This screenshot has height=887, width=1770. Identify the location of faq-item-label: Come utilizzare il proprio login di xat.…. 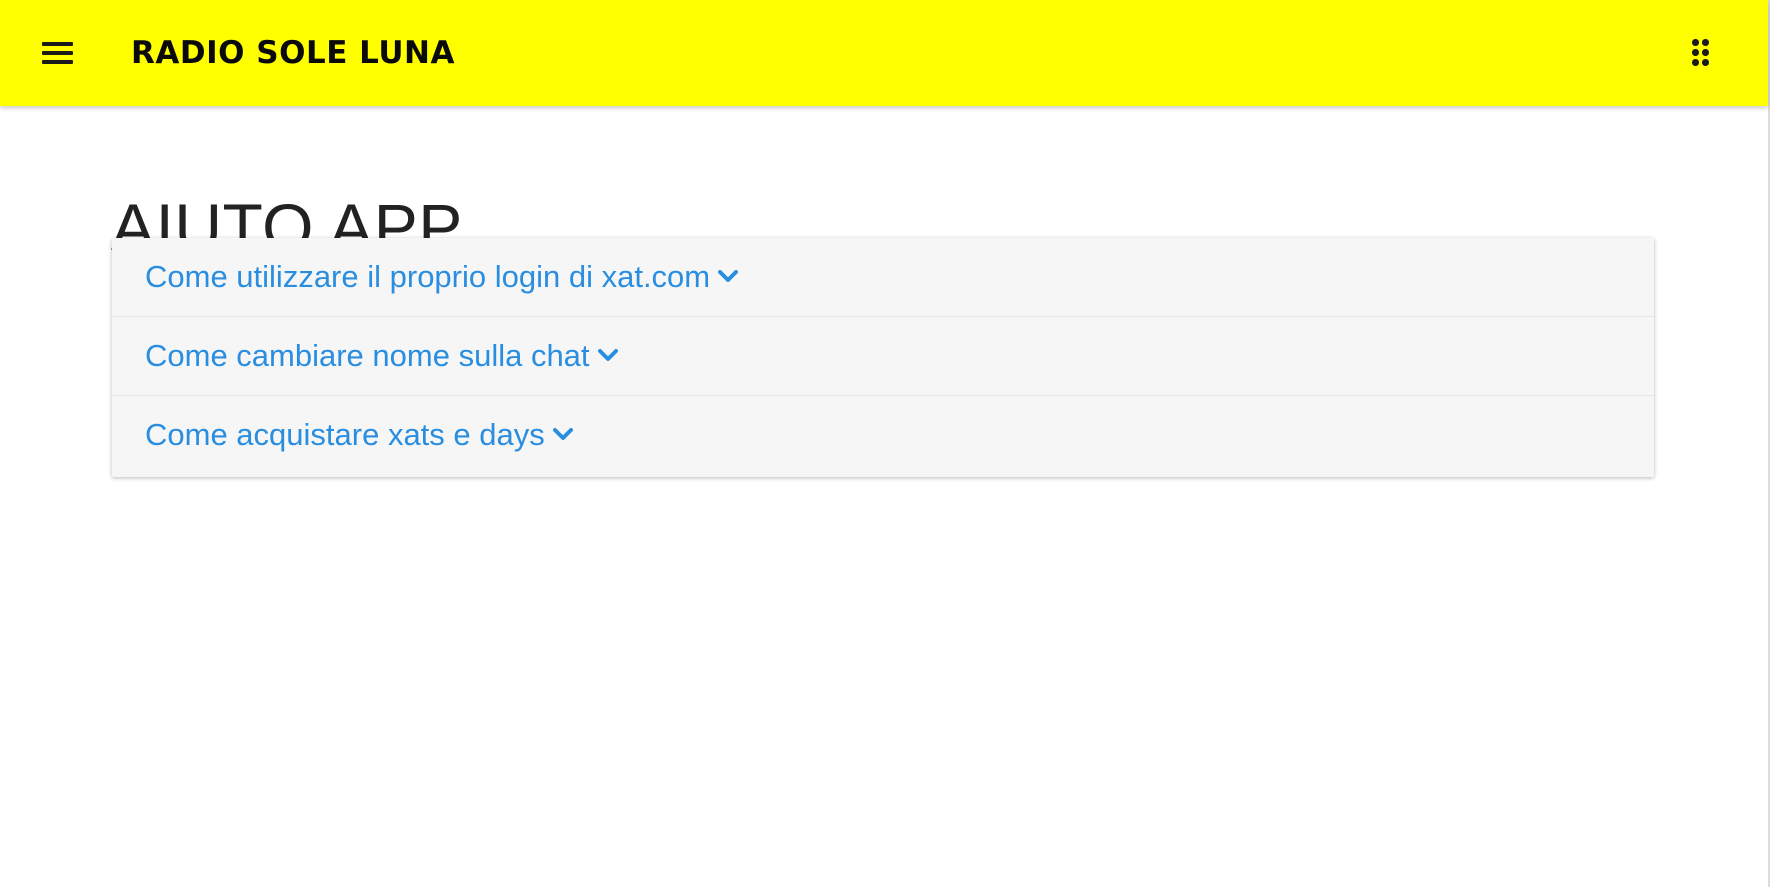
(442, 277).